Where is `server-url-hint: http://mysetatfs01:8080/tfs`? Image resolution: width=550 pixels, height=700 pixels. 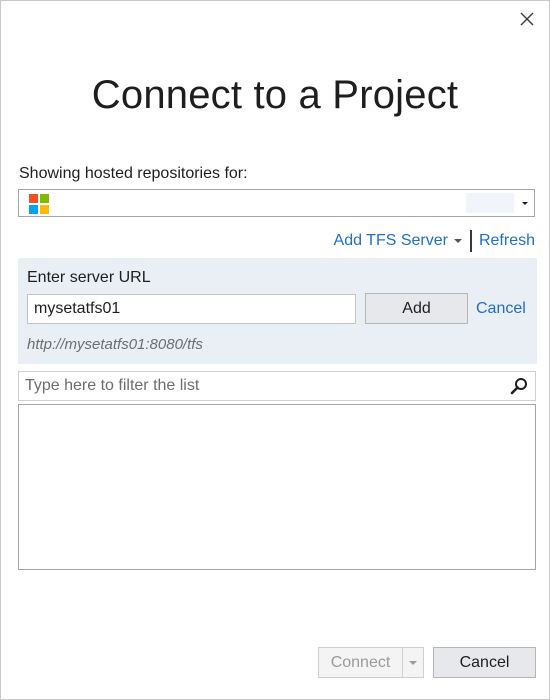 server-url-hint: http://mysetatfs01:8080/tfs is located at coordinates (115, 344).